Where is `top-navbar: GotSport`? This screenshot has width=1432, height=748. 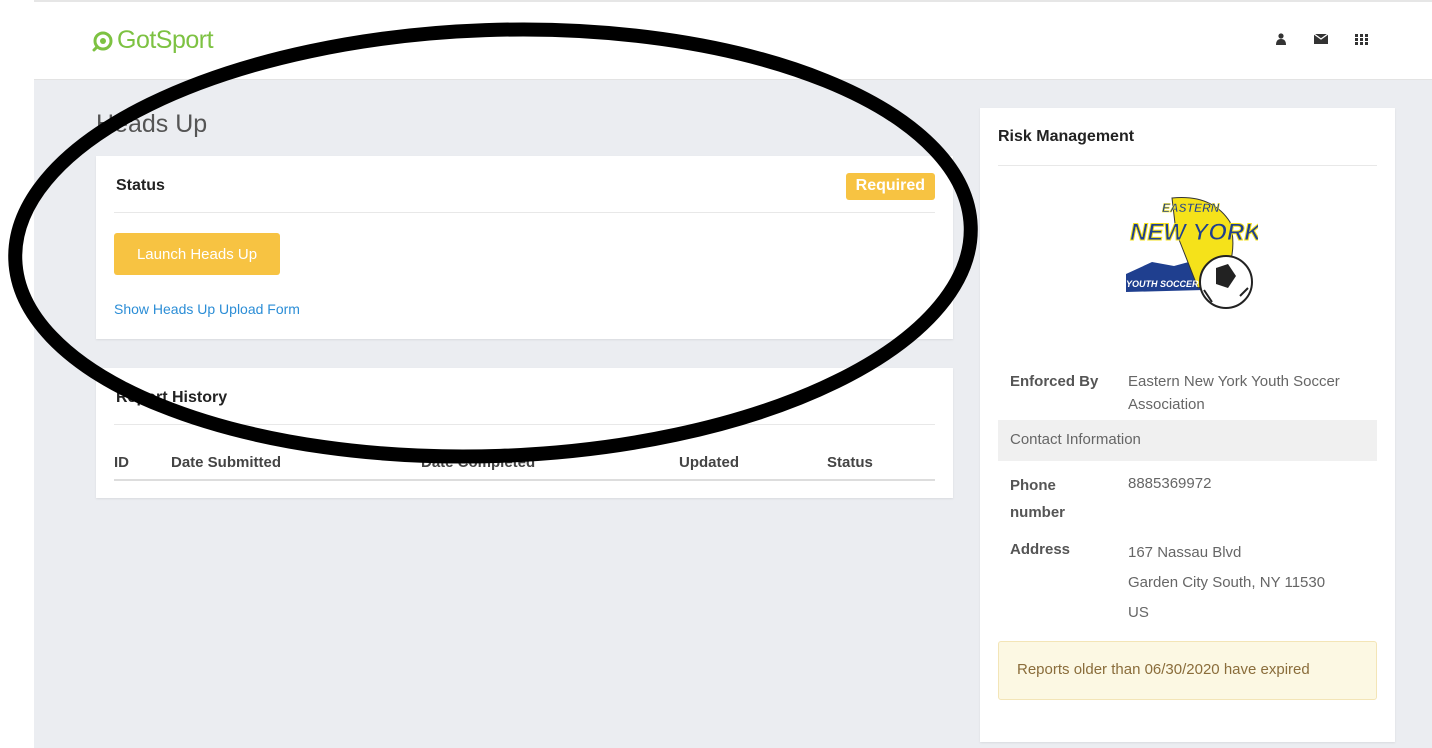 top-navbar: GotSport is located at coordinates (733, 41).